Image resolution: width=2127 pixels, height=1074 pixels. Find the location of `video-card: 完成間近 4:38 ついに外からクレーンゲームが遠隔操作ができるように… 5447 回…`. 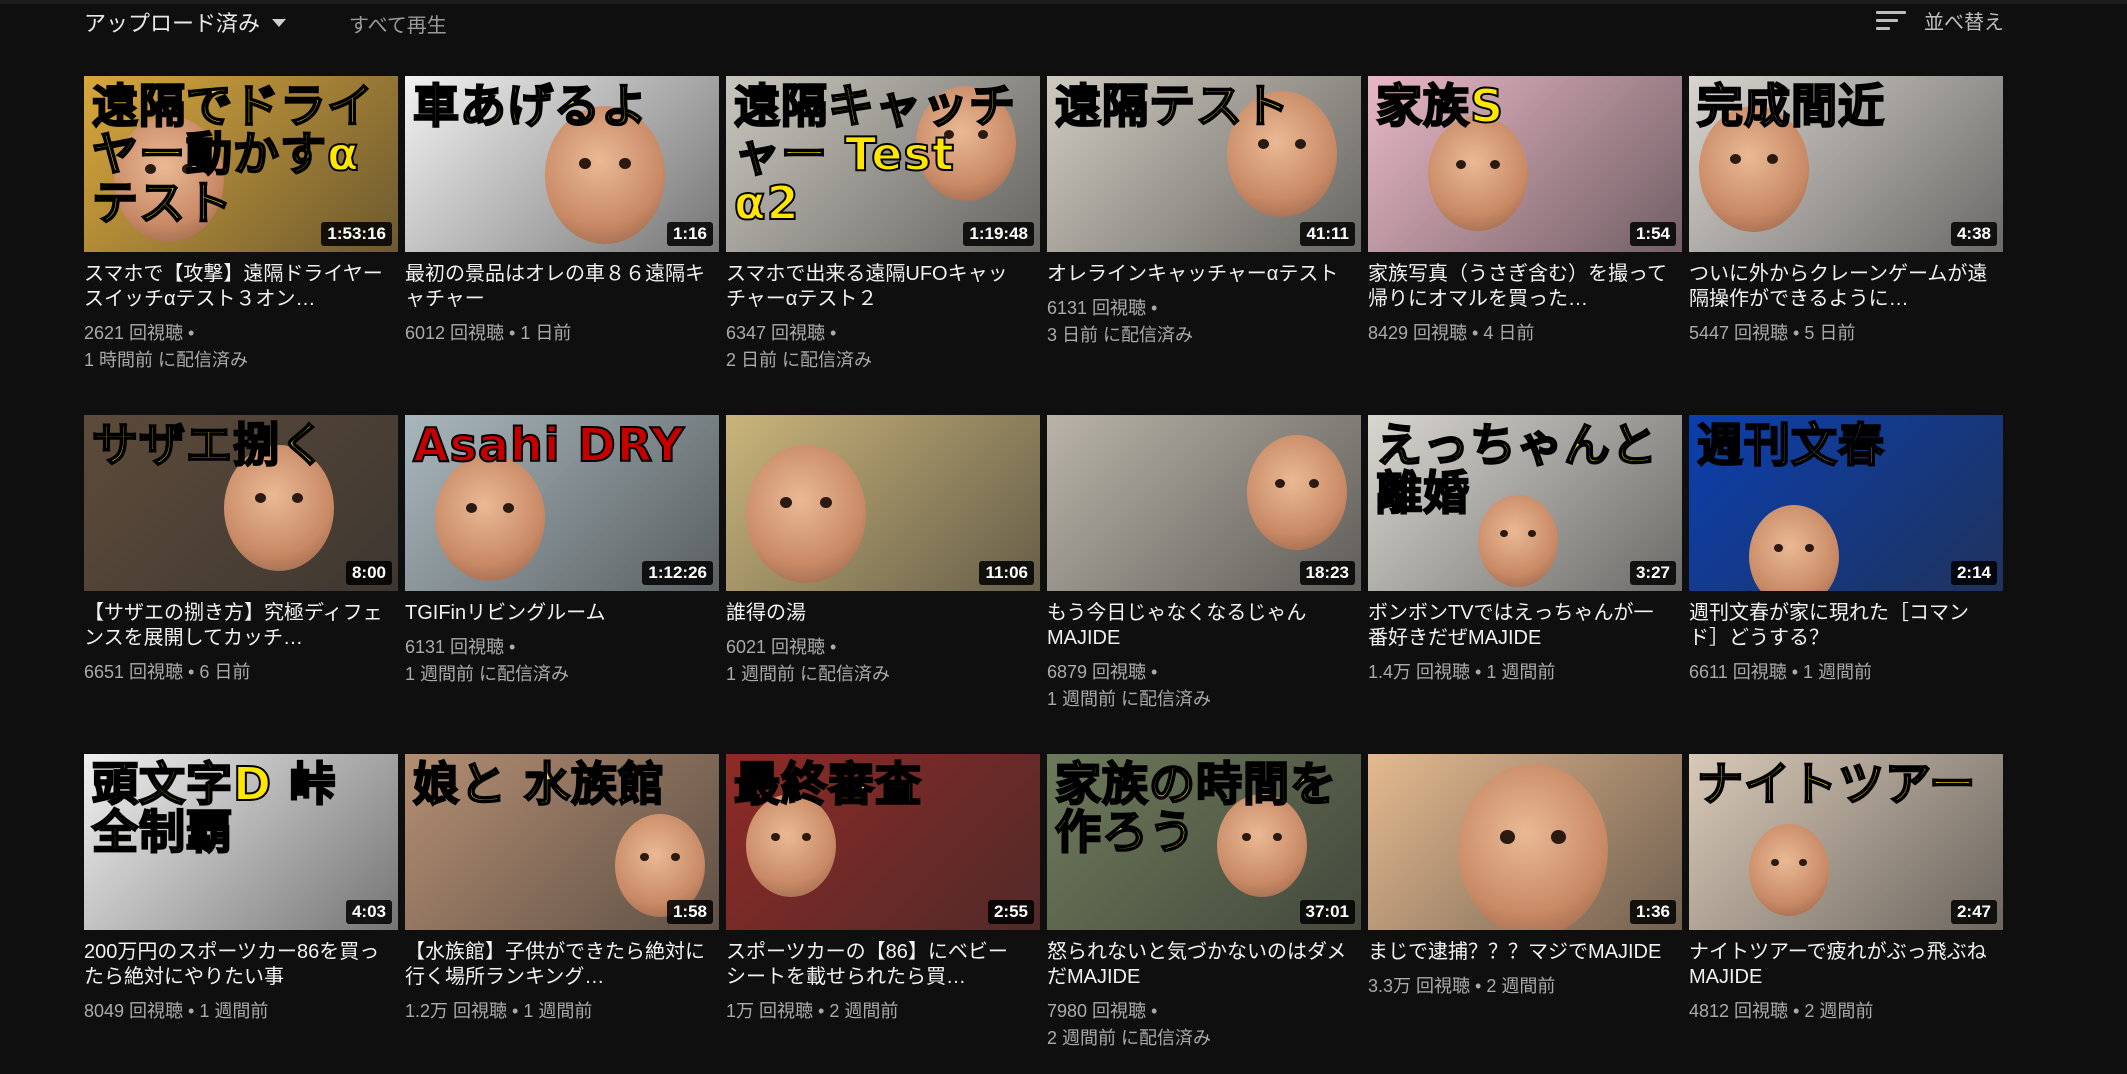

video-card: 完成間近 4:38 ついに外からクレーンゲームが遠隔操作ができるように… 5447 回… is located at coordinates (1846, 236).